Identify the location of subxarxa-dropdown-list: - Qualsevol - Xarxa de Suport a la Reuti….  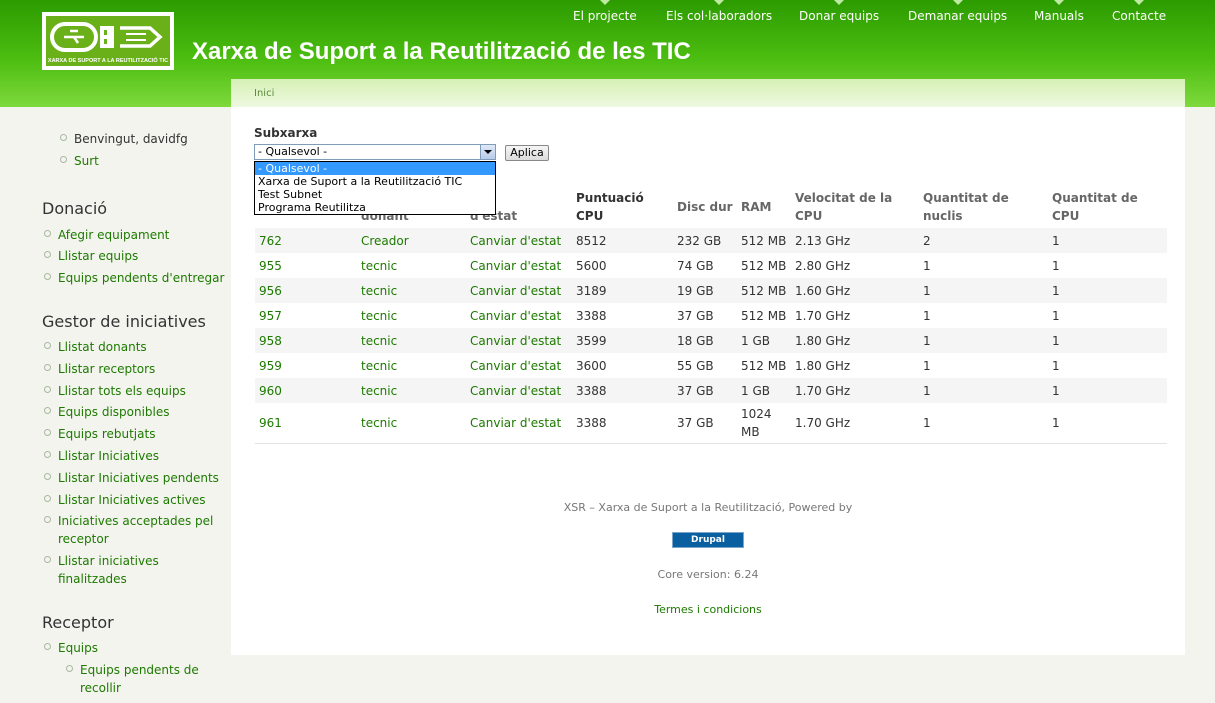
(375, 188).